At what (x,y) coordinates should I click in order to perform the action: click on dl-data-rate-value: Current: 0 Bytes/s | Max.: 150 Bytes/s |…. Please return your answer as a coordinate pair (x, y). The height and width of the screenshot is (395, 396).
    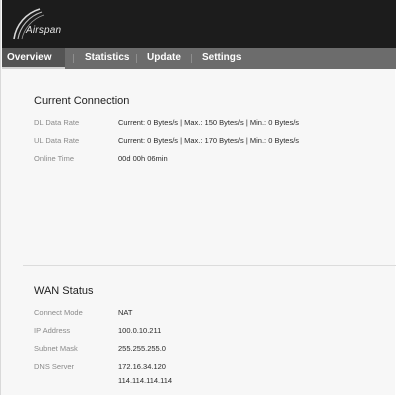
    Looking at the image, I should click on (209, 122).